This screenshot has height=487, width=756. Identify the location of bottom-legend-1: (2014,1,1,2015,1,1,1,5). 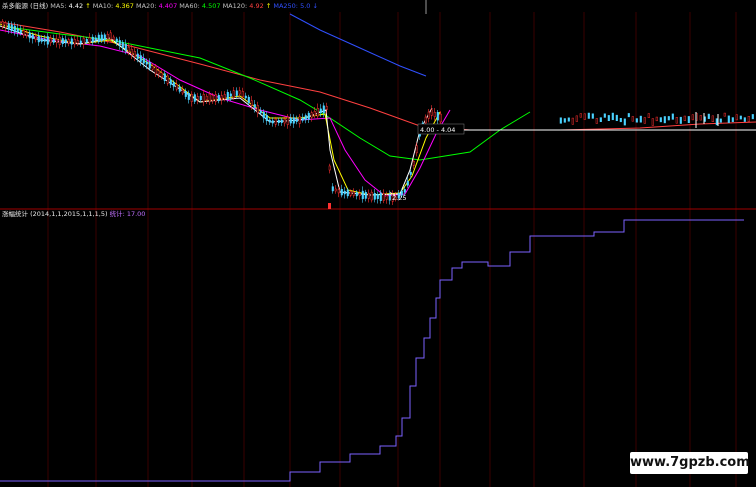
(68, 214).